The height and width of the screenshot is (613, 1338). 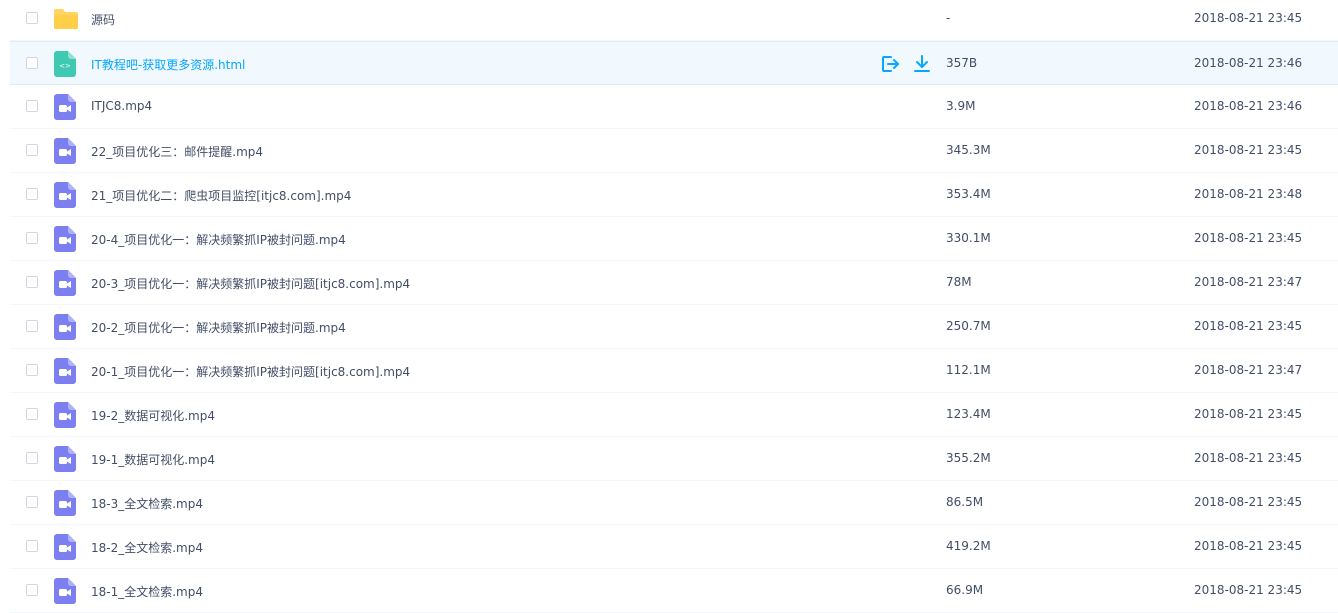 What do you see at coordinates (674, 591) in the screenshot?
I see `file-row: 18-1_全文检索.mp4 66.9M 2018-08-21 23:45` at bounding box center [674, 591].